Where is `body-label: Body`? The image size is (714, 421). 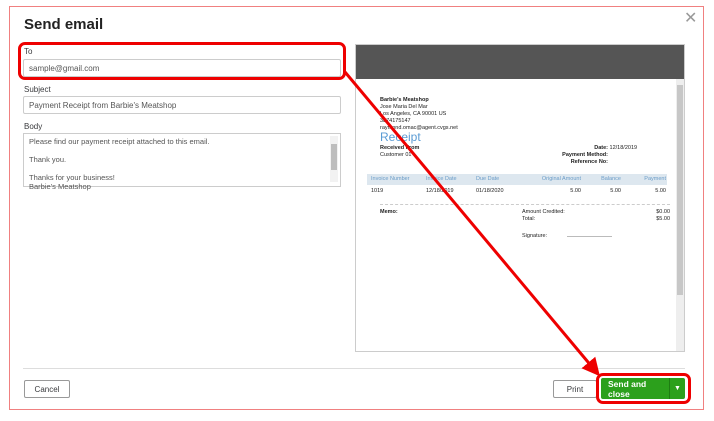 body-label: Body is located at coordinates (33, 126).